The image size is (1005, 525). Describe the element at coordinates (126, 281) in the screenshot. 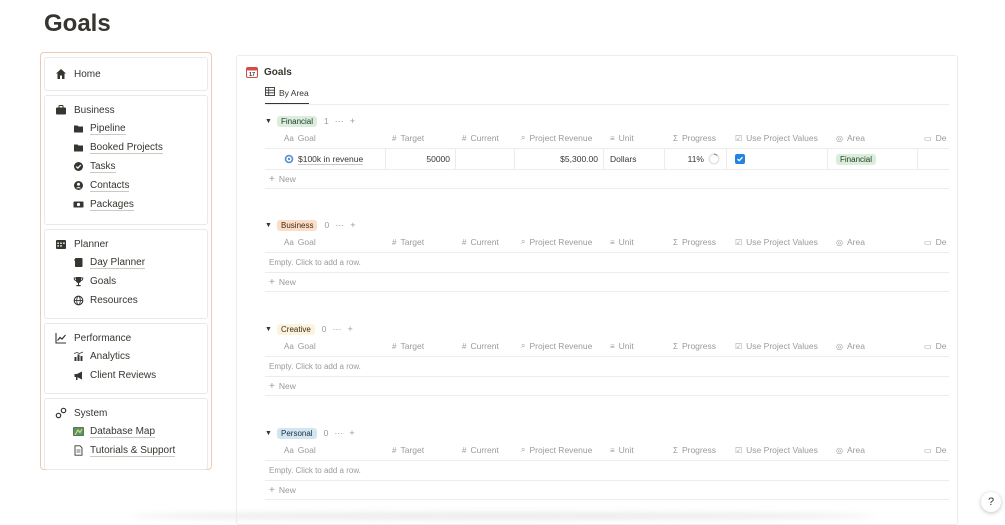

I see `sidebar-item-goals: Goals` at that location.